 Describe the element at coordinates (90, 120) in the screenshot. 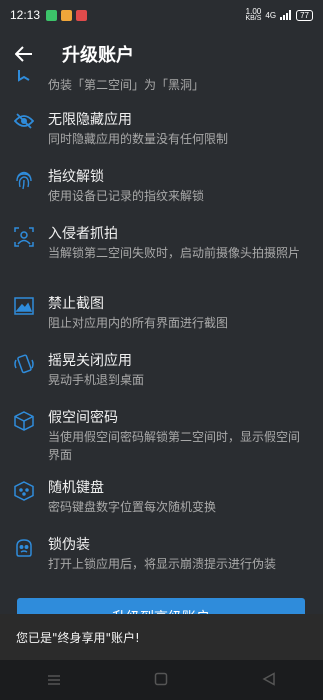

I see `feature-title: 无限隐藏应用` at that location.